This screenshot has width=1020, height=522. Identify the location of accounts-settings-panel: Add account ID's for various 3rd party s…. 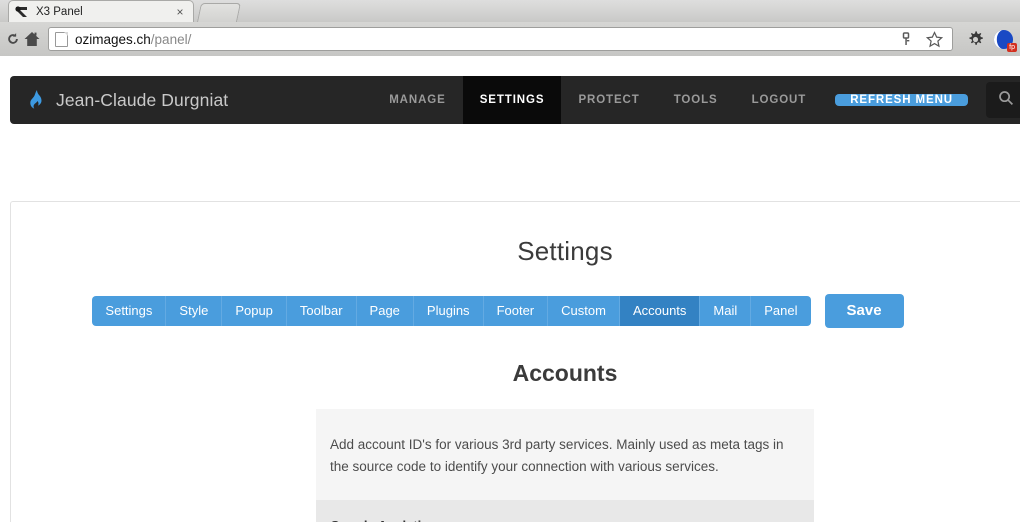
(565, 465).